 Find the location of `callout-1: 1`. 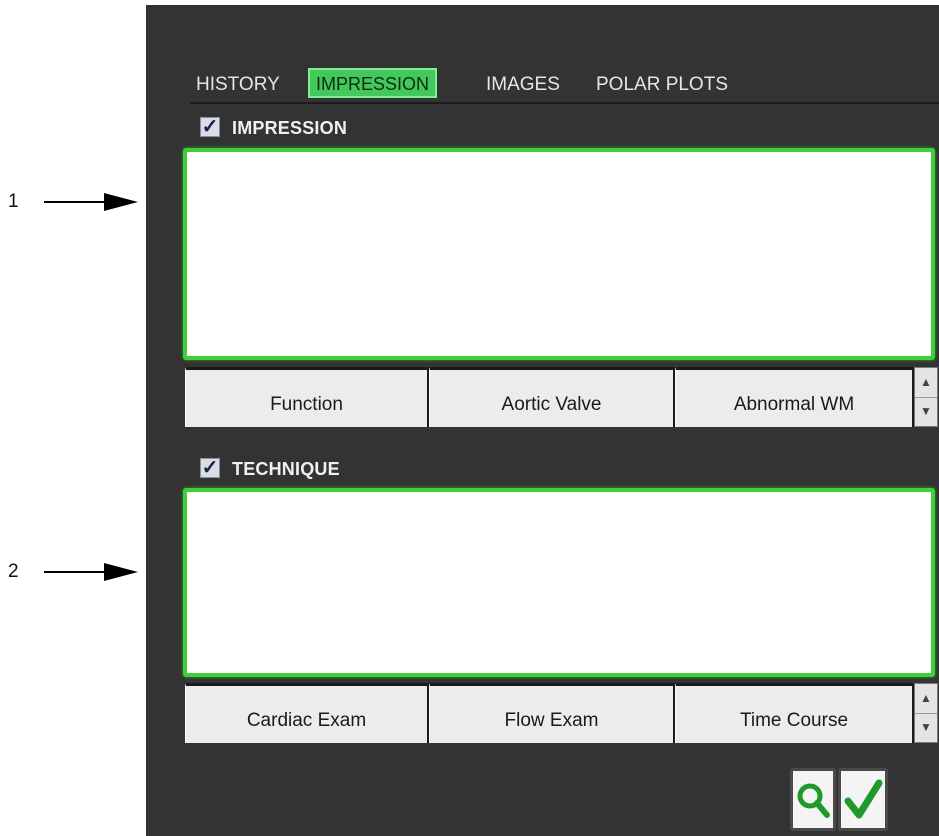

callout-1: 1 is located at coordinates (73, 202).